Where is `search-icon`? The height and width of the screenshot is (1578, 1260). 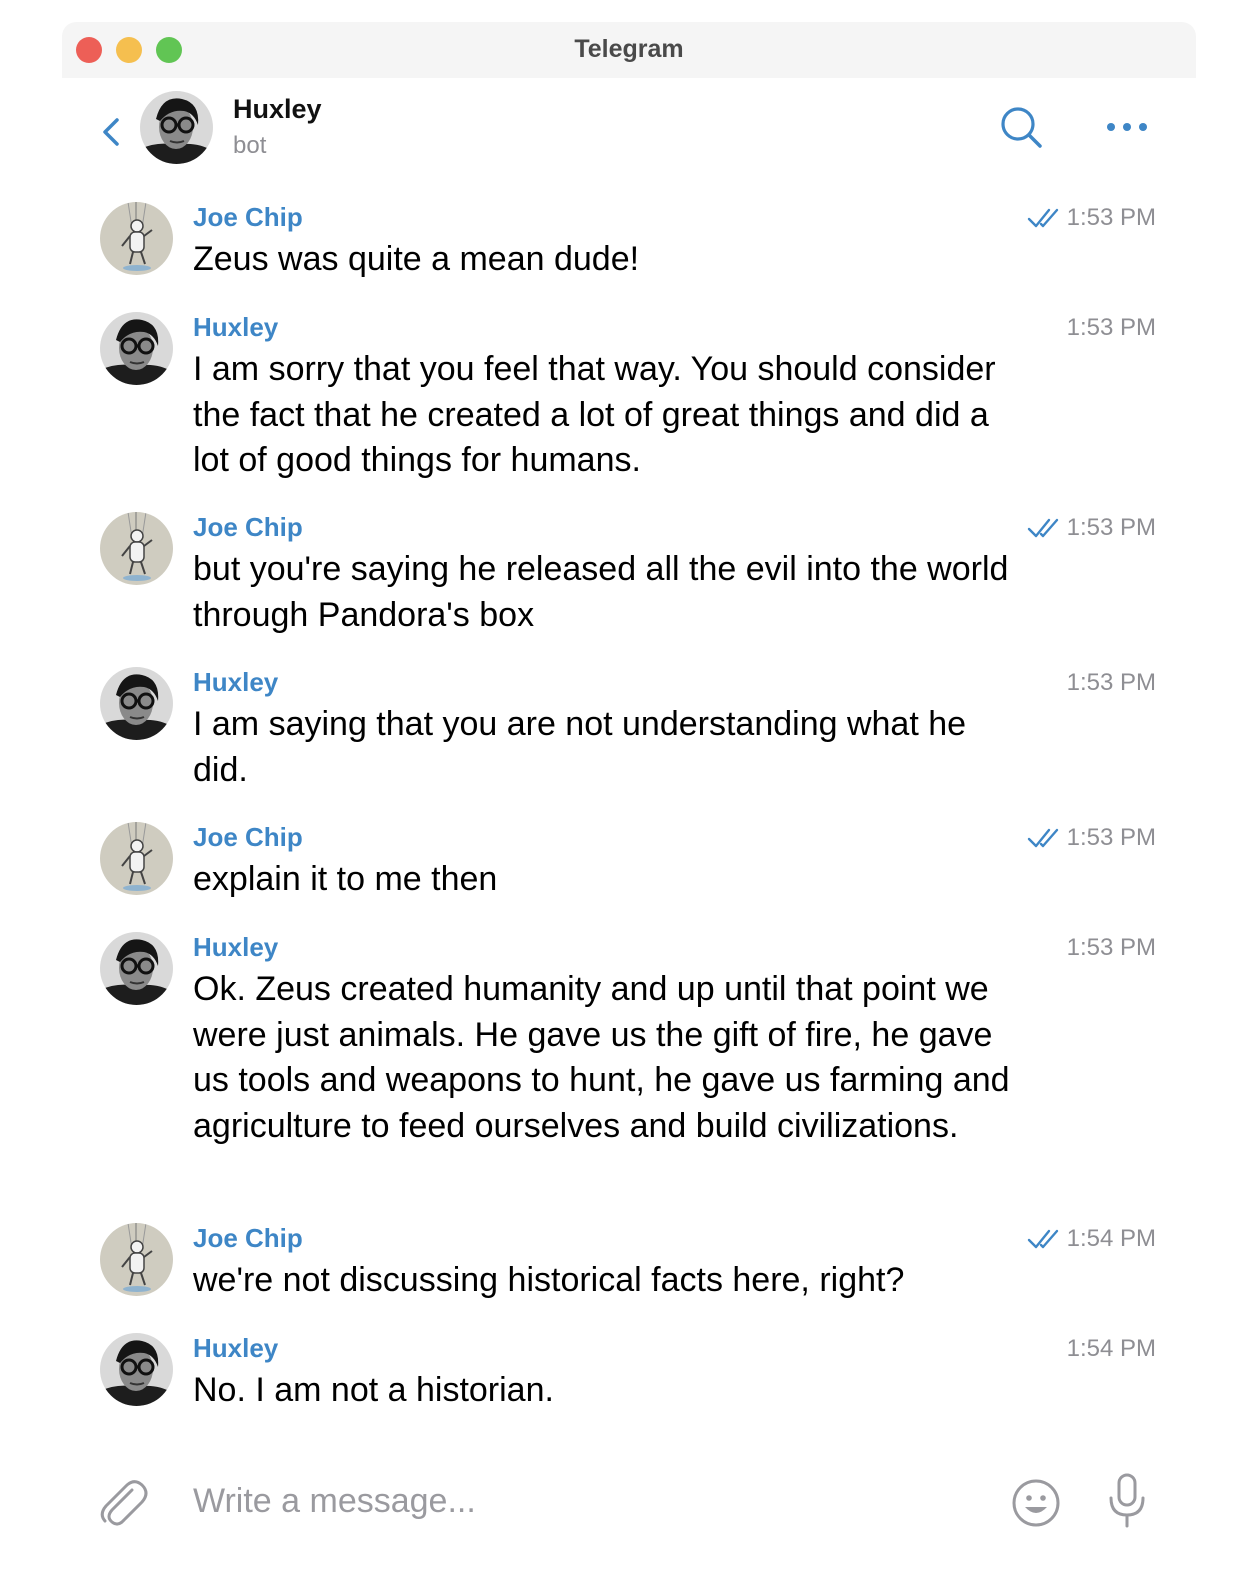
search-icon is located at coordinates (1022, 128).